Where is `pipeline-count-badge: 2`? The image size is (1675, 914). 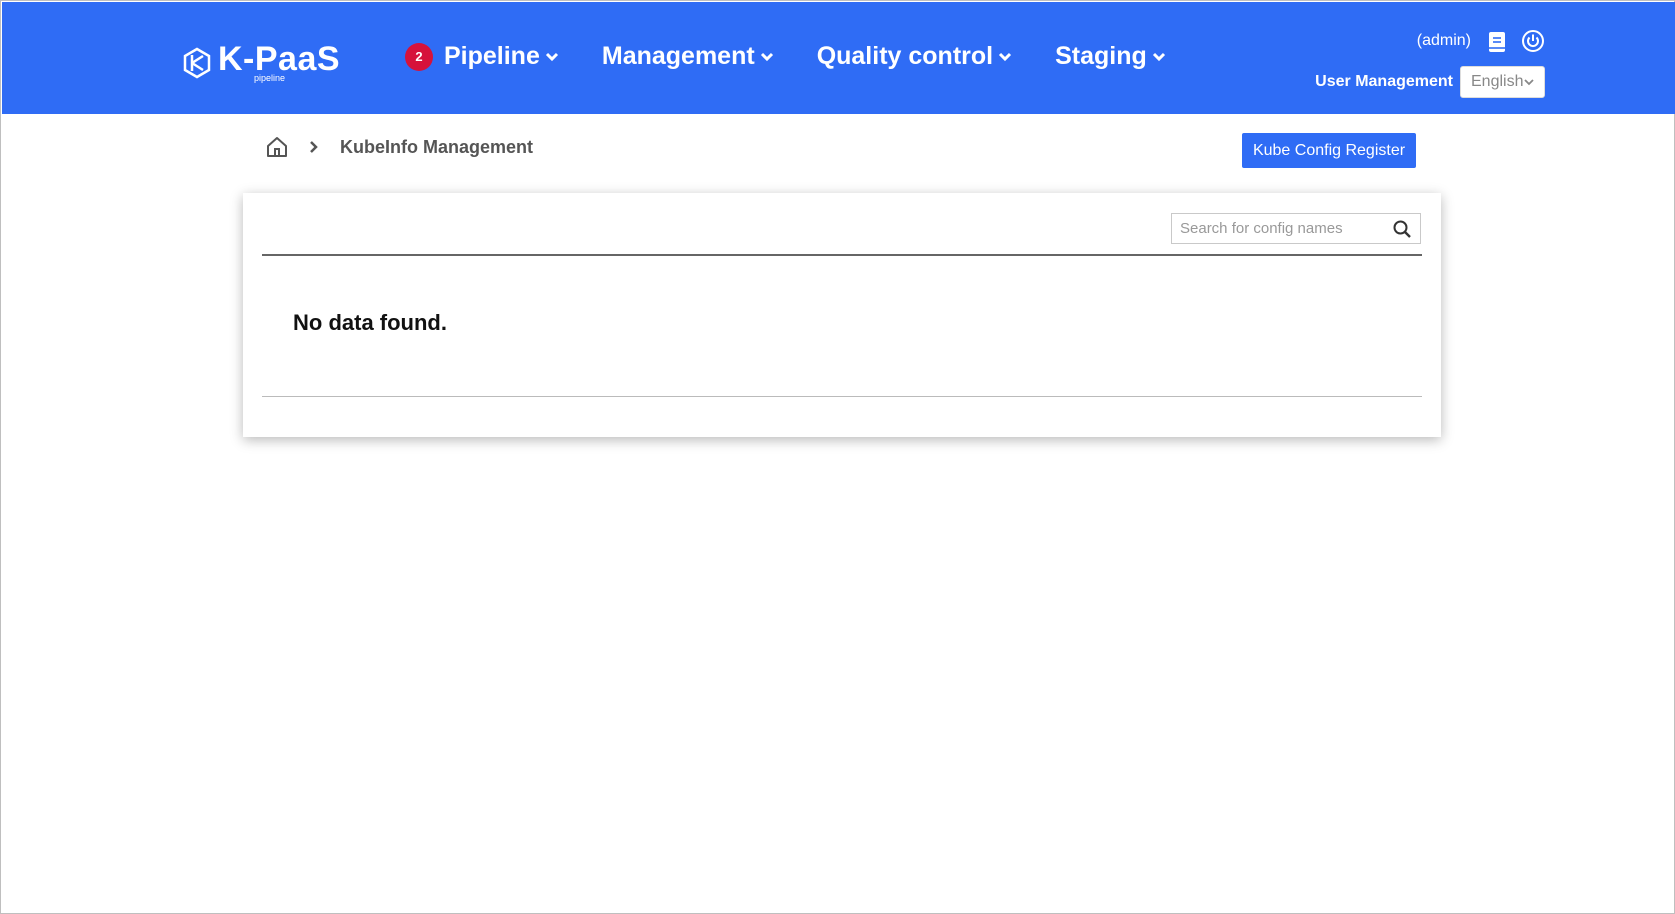 pipeline-count-badge: 2 is located at coordinates (419, 56).